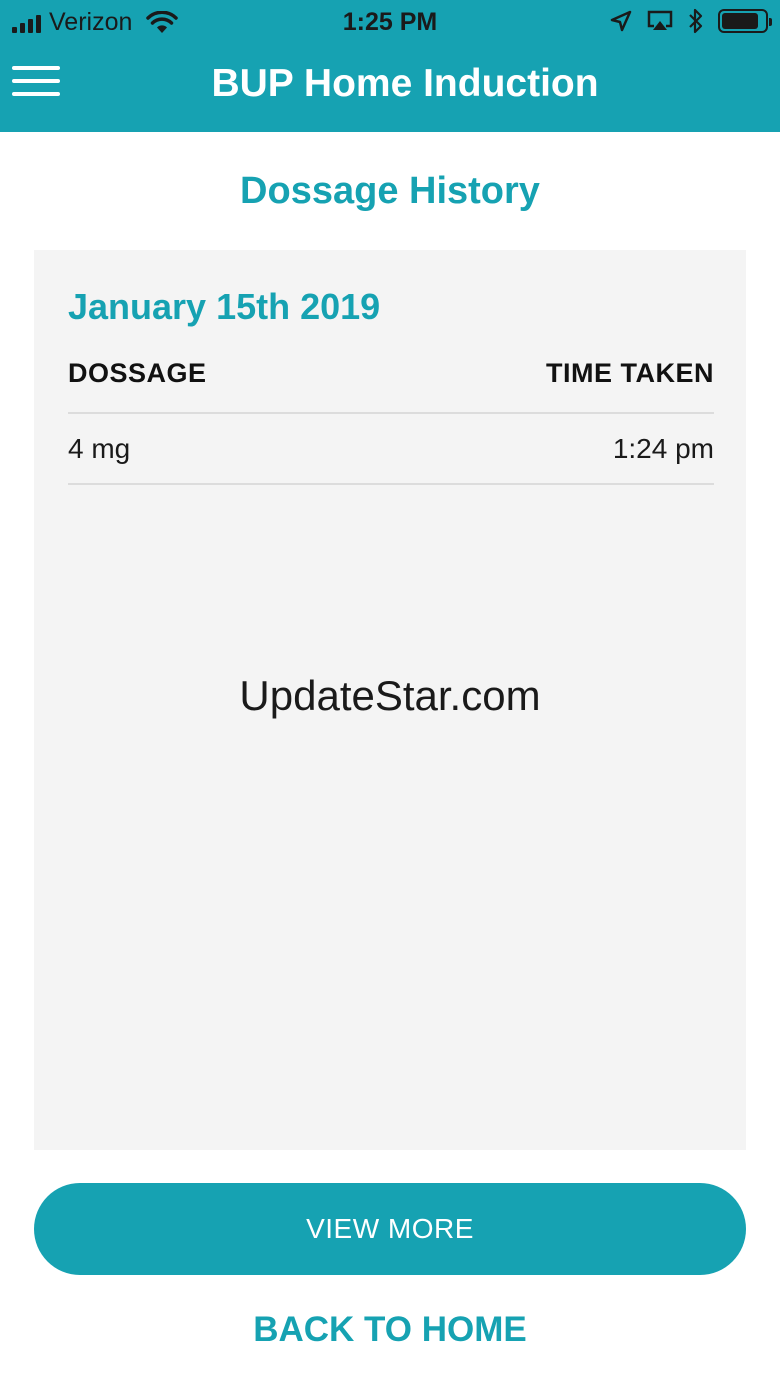  What do you see at coordinates (99, 448) in the screenshot?
I see `dosage-cell: 4 mg` at bounding box center [99, 448].